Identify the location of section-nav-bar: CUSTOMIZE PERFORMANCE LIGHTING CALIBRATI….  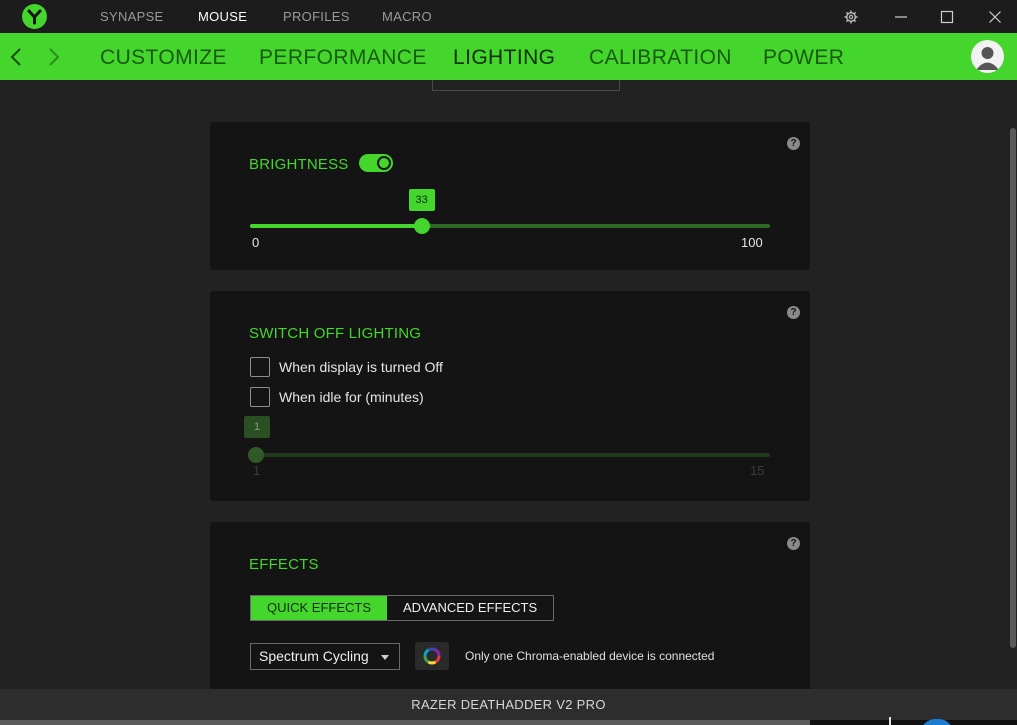
(508, 56).